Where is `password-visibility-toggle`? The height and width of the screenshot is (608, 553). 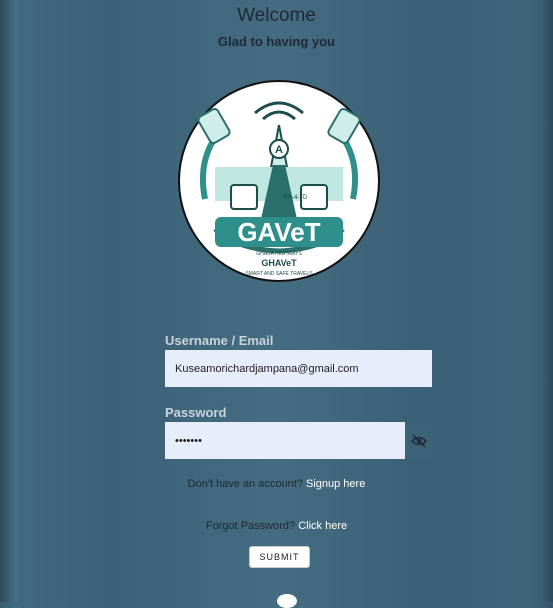
password-visibility-toggle is located at coordinates (418, 441).